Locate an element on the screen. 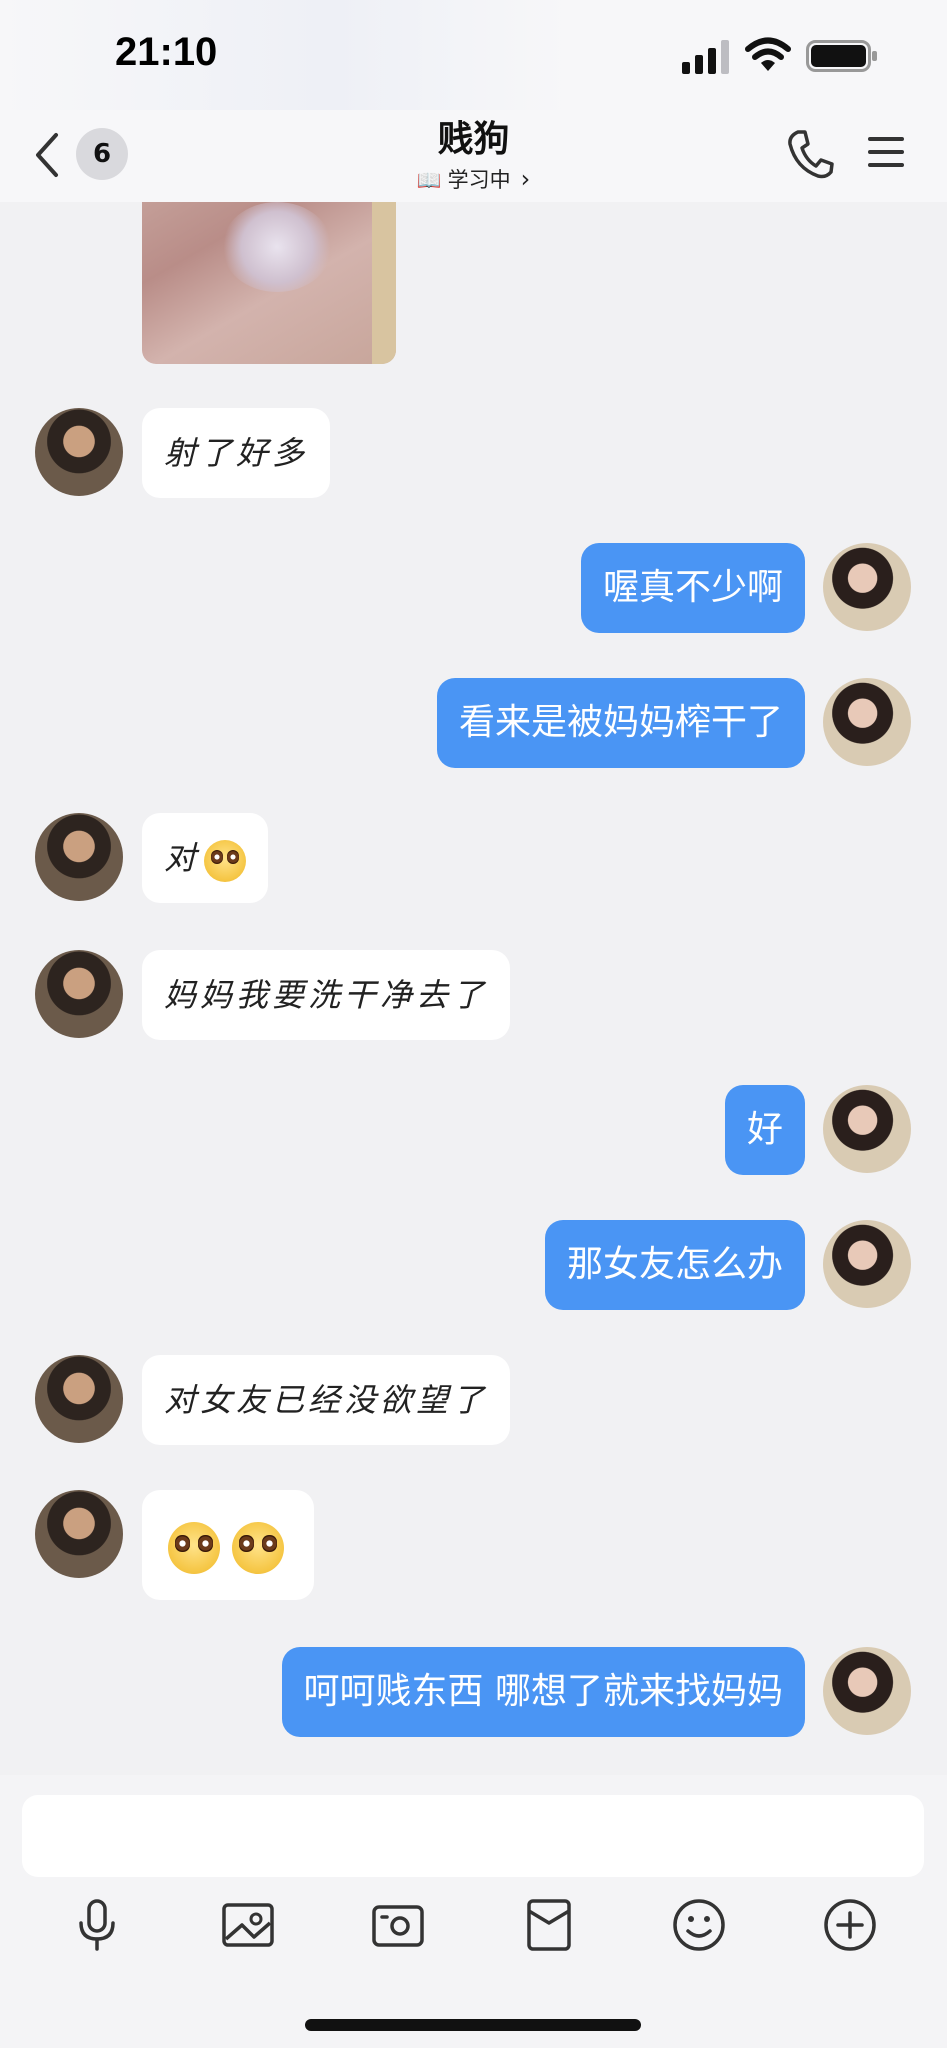 The height and width of the screenshot is (2048, 947). incoming-message-bubble: 射了好多 is located at coordinates (236, 453).